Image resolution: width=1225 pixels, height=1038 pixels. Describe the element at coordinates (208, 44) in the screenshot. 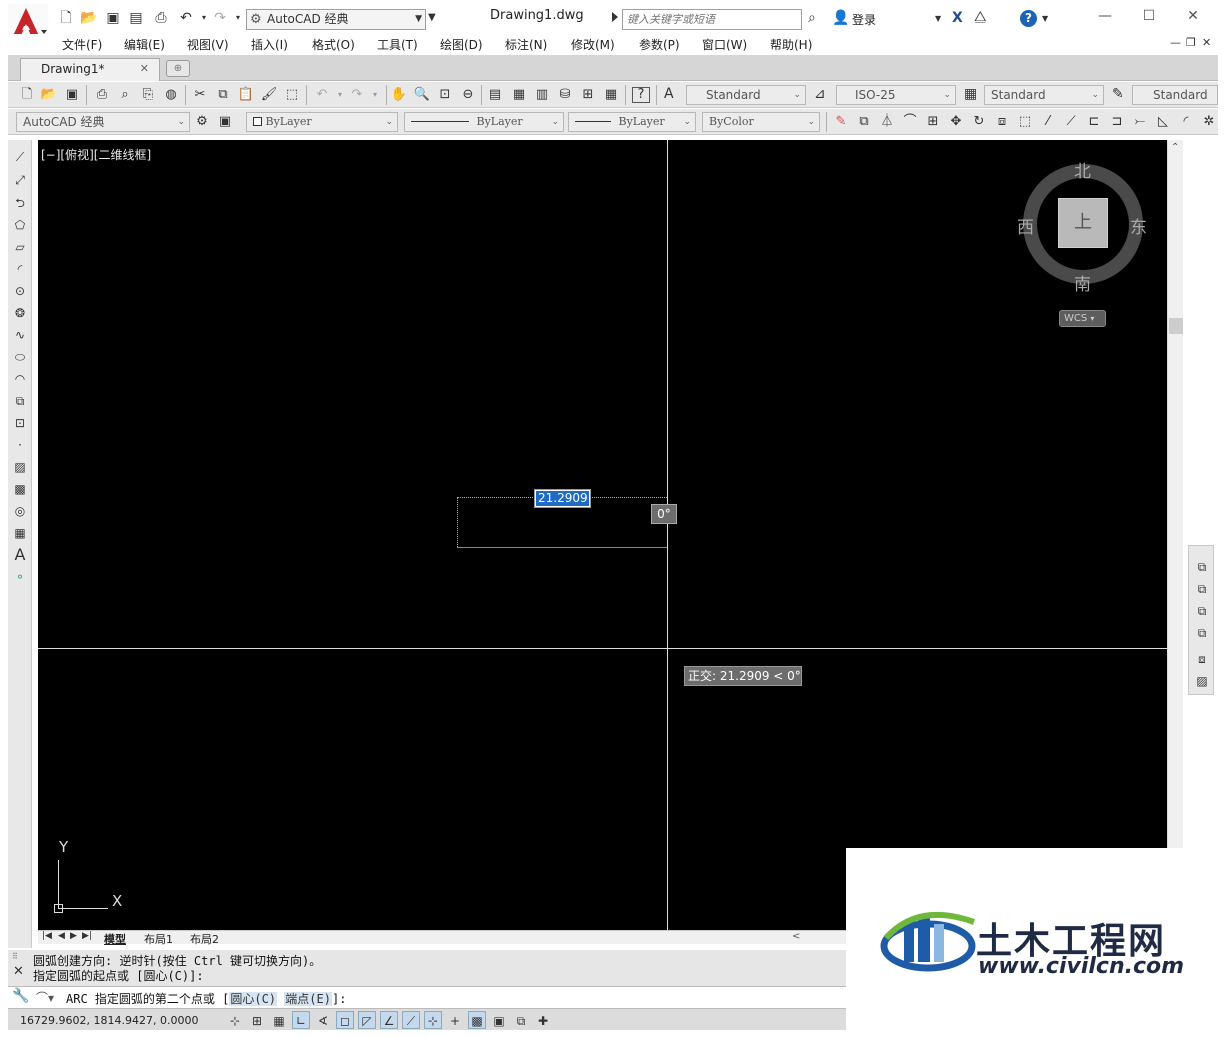

I see `menu-view: 视图(V)` at that location.